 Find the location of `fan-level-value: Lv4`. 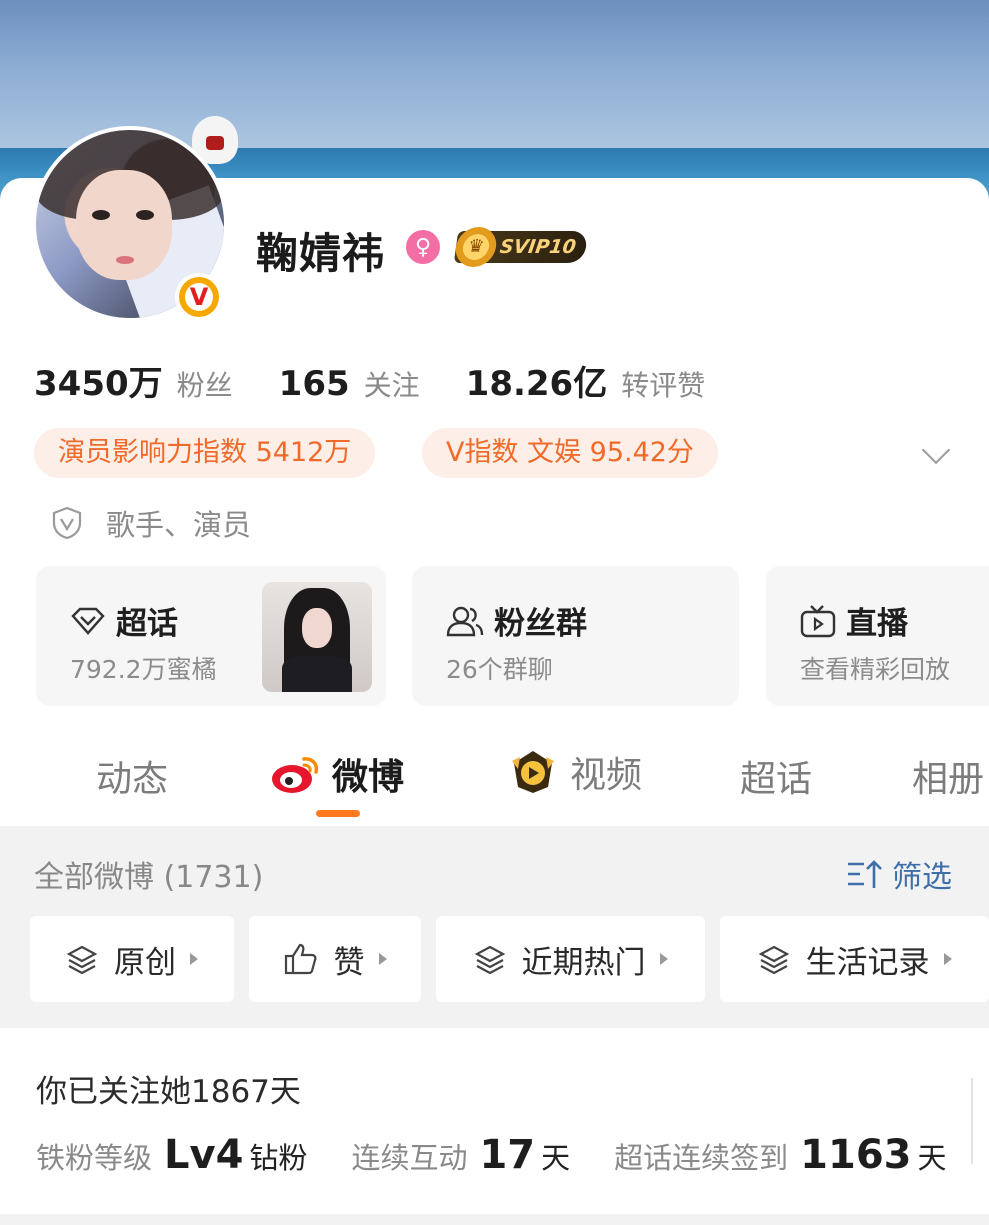

fan-level-value: Lv4 is located at coordinates (204, 1155).